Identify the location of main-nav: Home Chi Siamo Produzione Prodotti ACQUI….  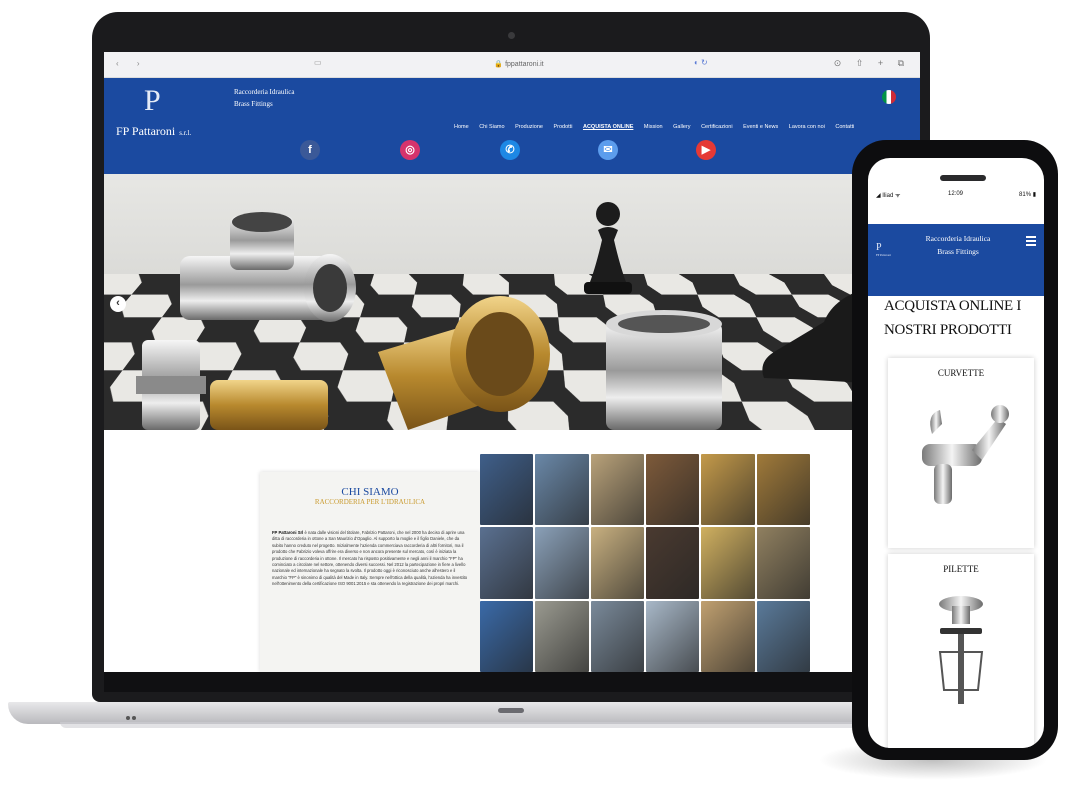
(684, 127).